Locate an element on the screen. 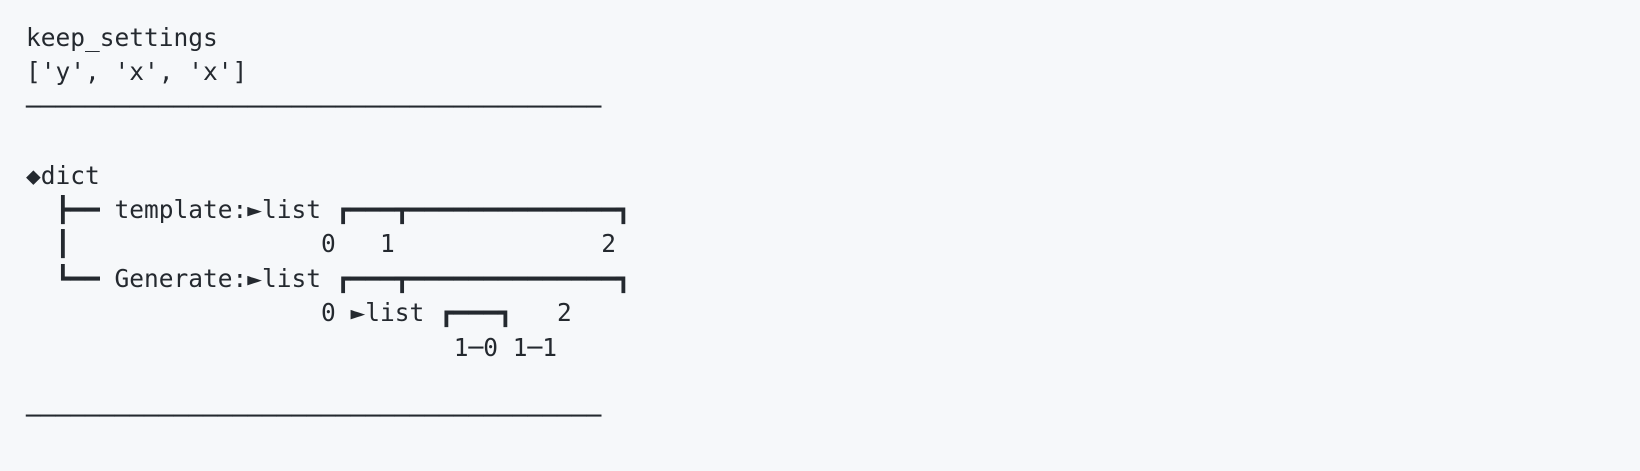 The width and height of the screenshot is (1640, 471). output-value: ['y', 'x', 'x'] is located at coordinates (137, 72).